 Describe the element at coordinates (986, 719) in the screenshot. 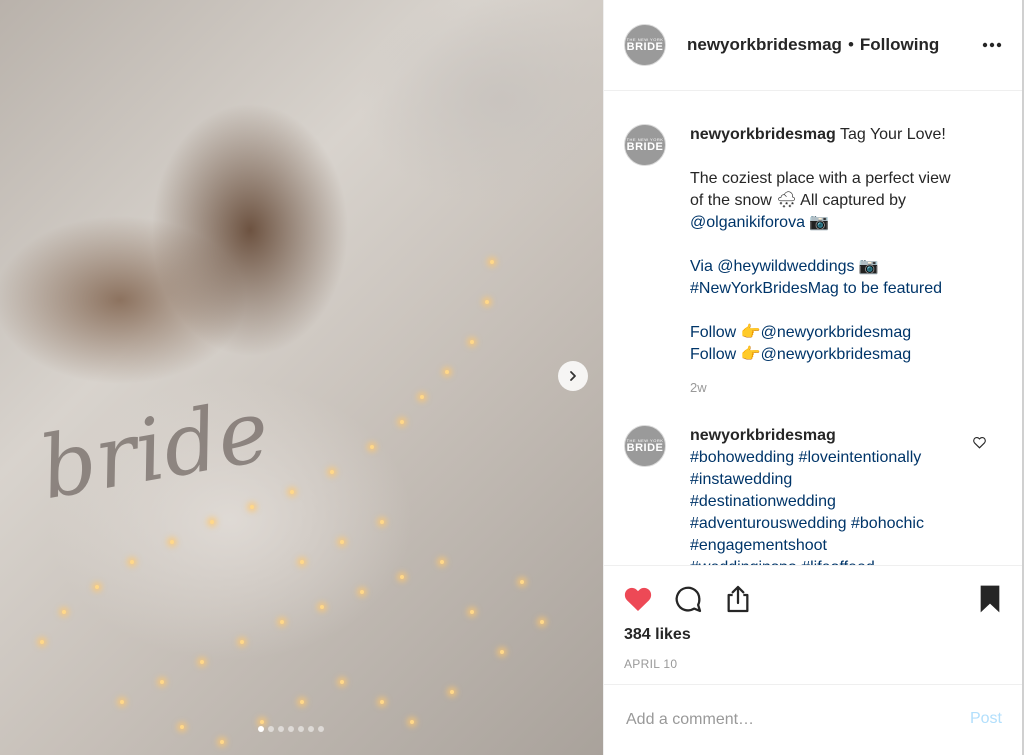

I see `post-button: Post` at that location.